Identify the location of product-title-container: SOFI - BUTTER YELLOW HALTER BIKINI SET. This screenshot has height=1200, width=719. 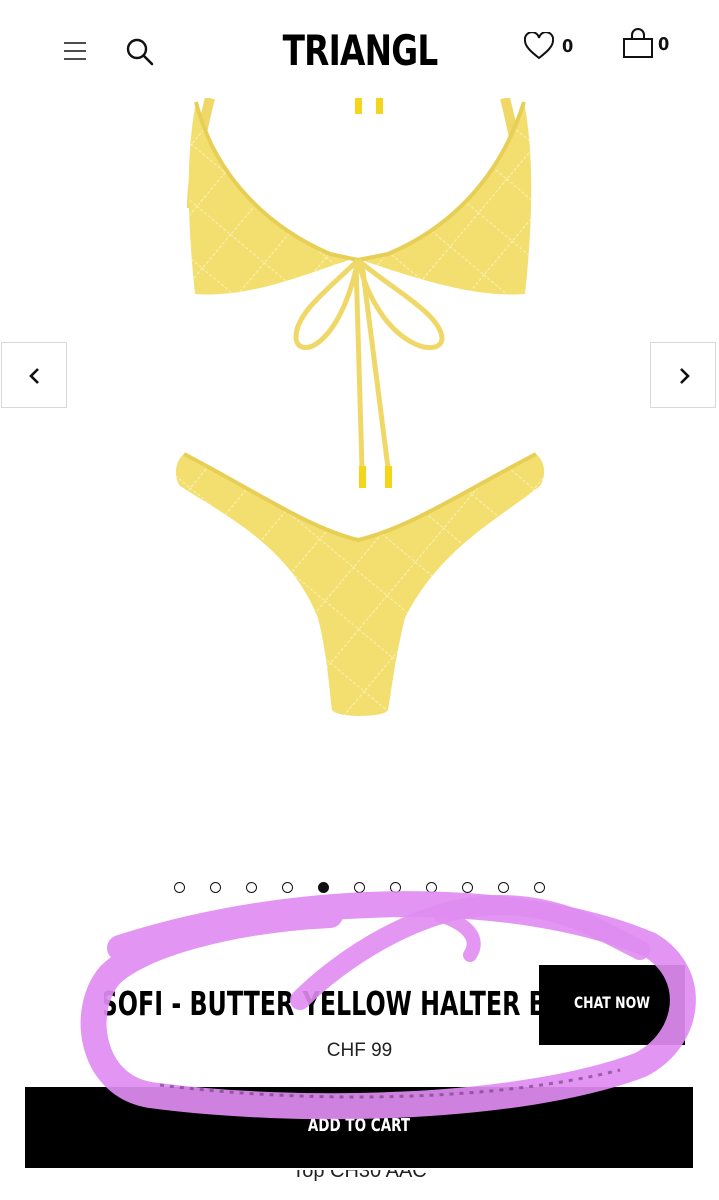
(324, 1000).